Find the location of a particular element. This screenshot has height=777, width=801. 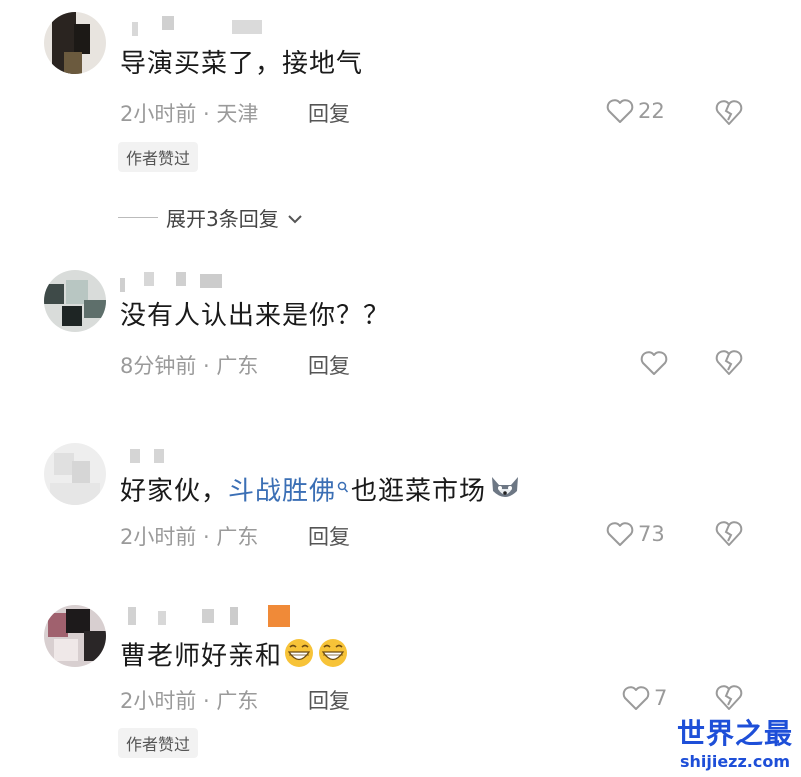

watermark-url: shijiezz.com is located at coordinates (735, 761).